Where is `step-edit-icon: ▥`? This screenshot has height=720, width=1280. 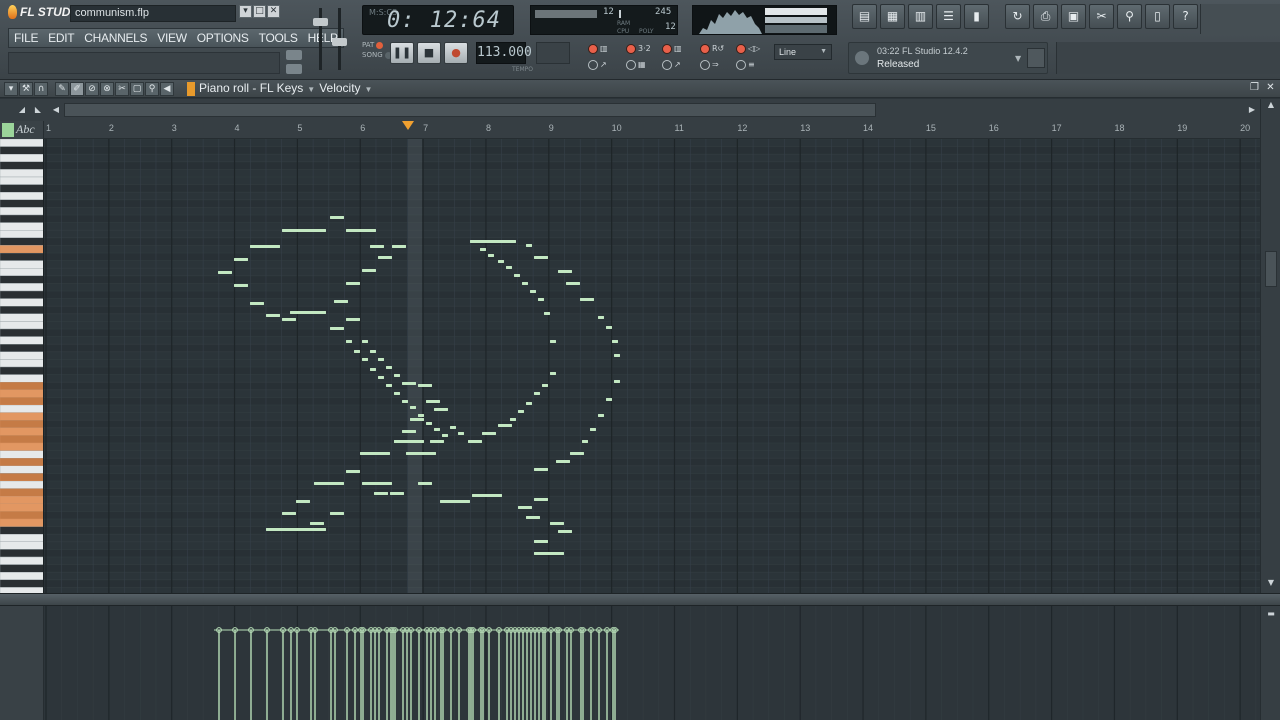 step-edit-icon: ▥ is located at coordinates (681, 49).